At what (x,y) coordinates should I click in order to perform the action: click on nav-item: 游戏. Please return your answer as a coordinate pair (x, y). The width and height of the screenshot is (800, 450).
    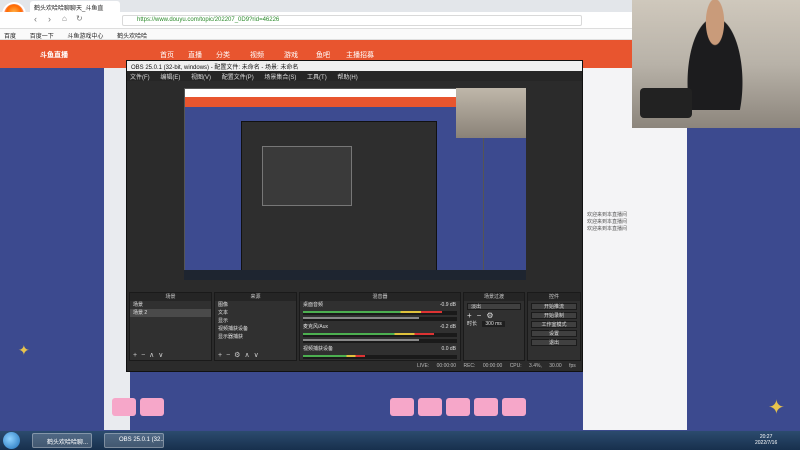
    Looking at the image, I should click on (291, 55).